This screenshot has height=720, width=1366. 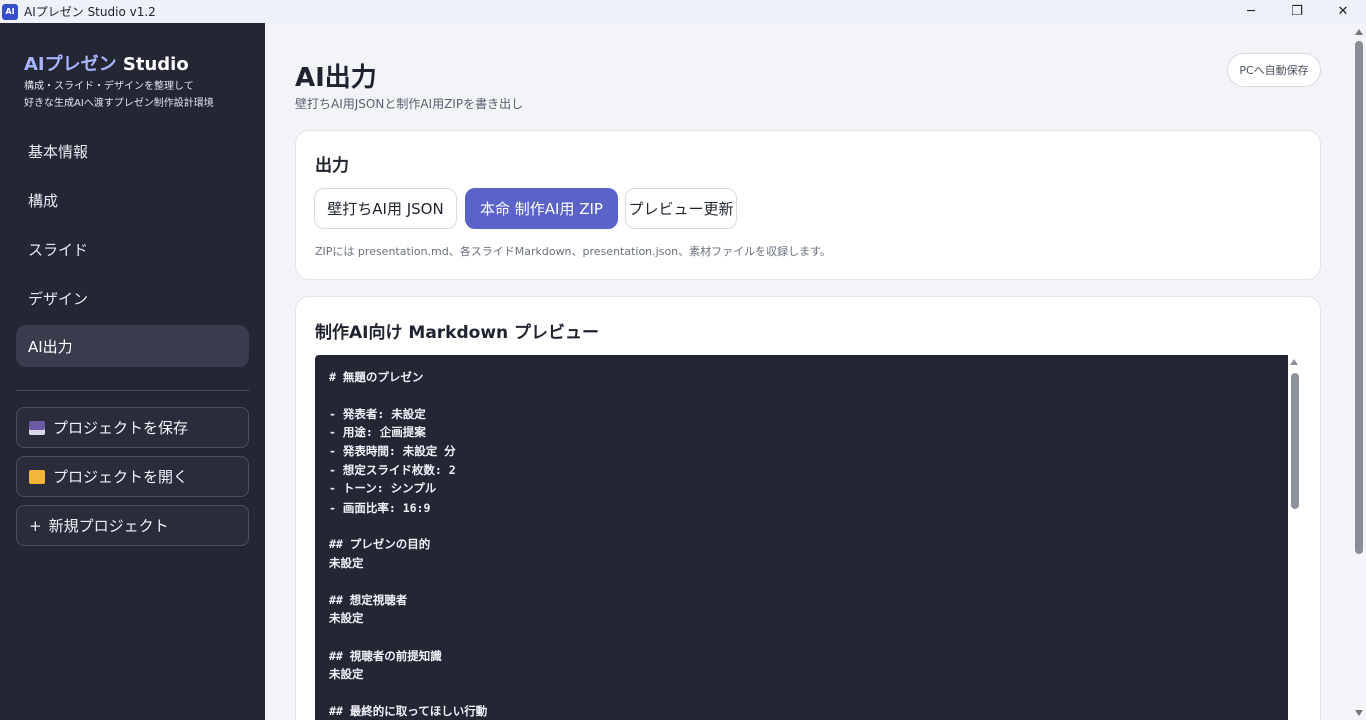 What do you see at coordinates (132, 249) in the screenshot?
I see `sidebar-item-slides: スライド` at bounding box center [132, 249].